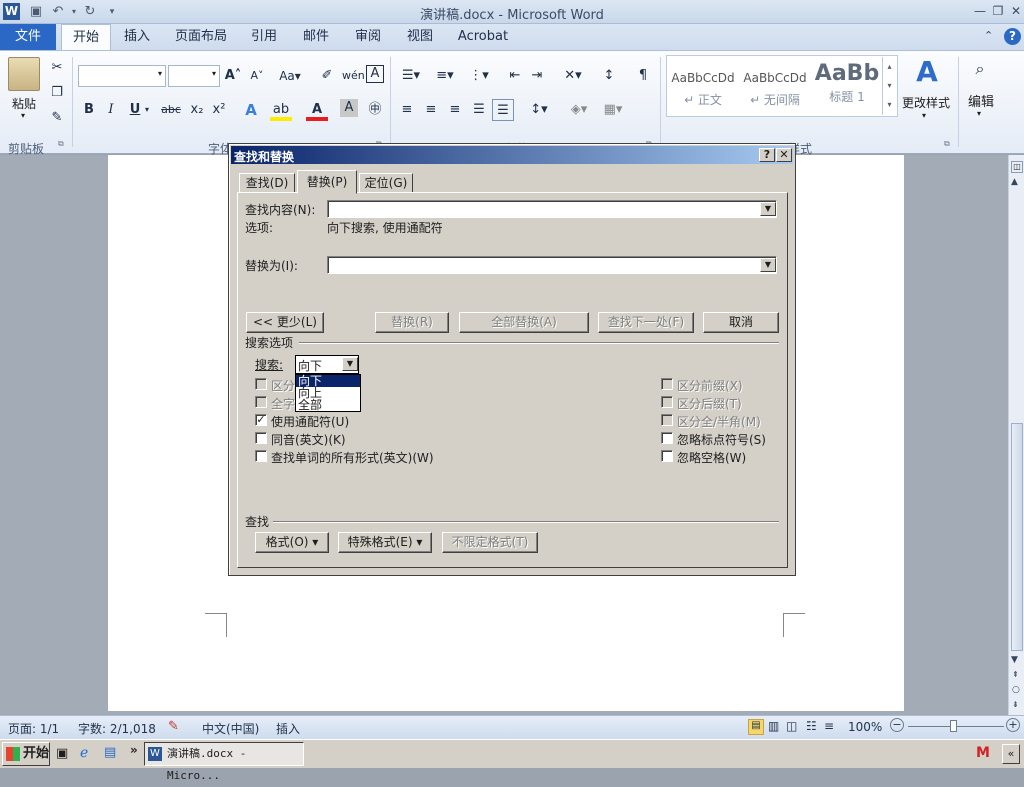 Image resolution: width=1024 pixels, height=787 pixels. I want to click on dialog-launcher-icon: ⧉, so click(947, 144).